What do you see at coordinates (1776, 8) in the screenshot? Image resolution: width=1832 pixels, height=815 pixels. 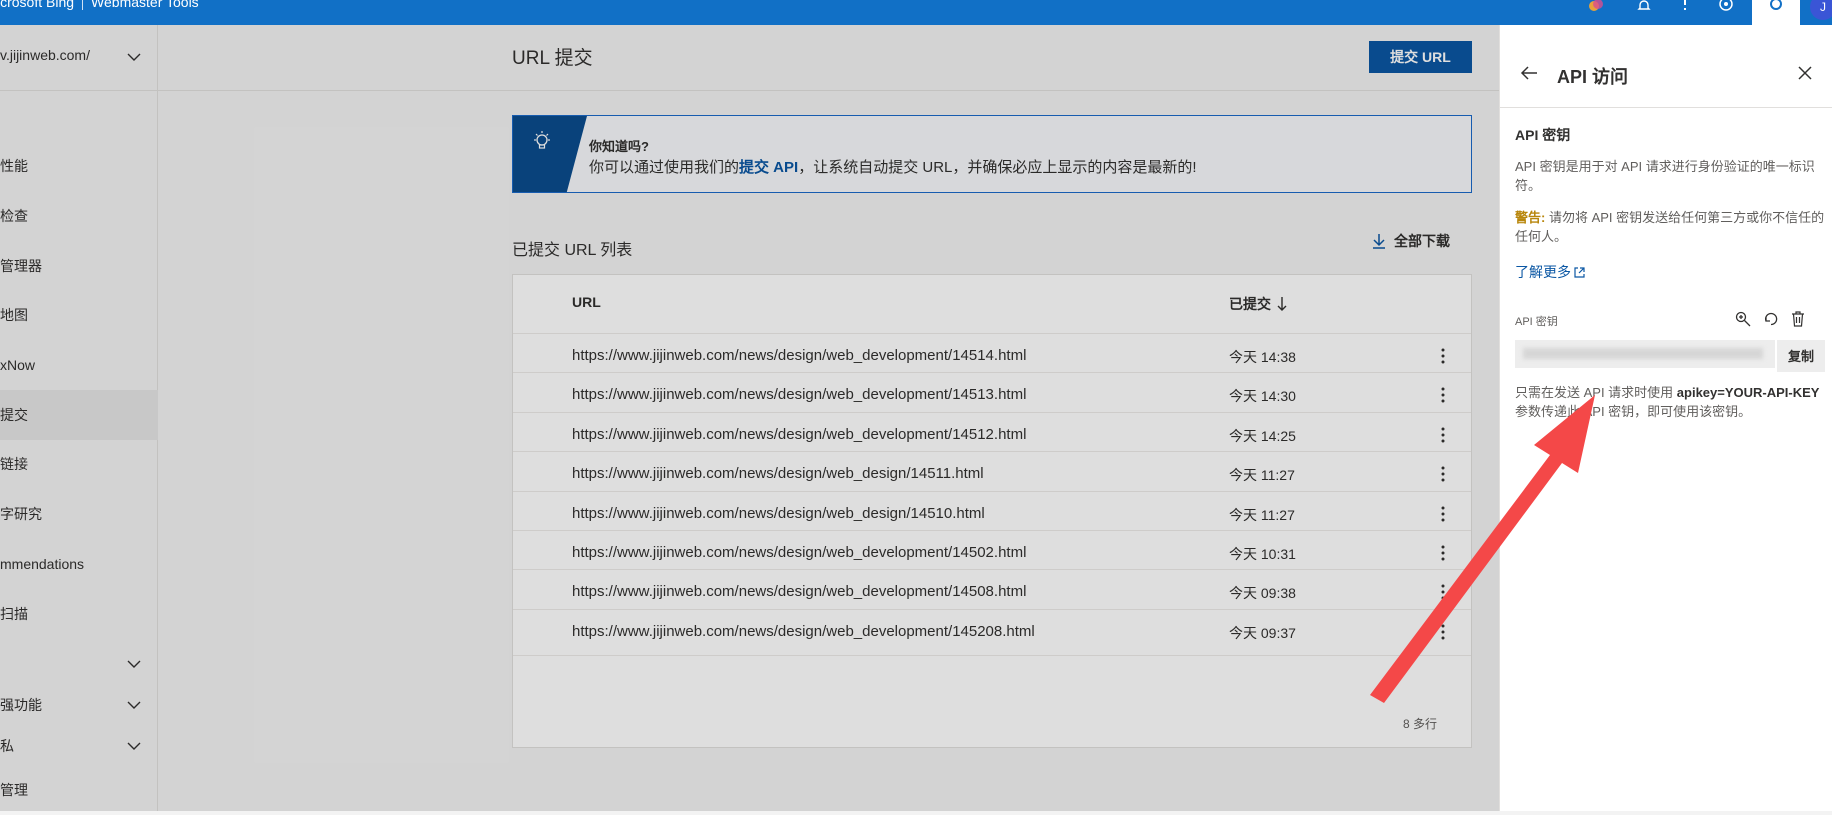 I see `settings-icon` at bounding box center [1776, 8].